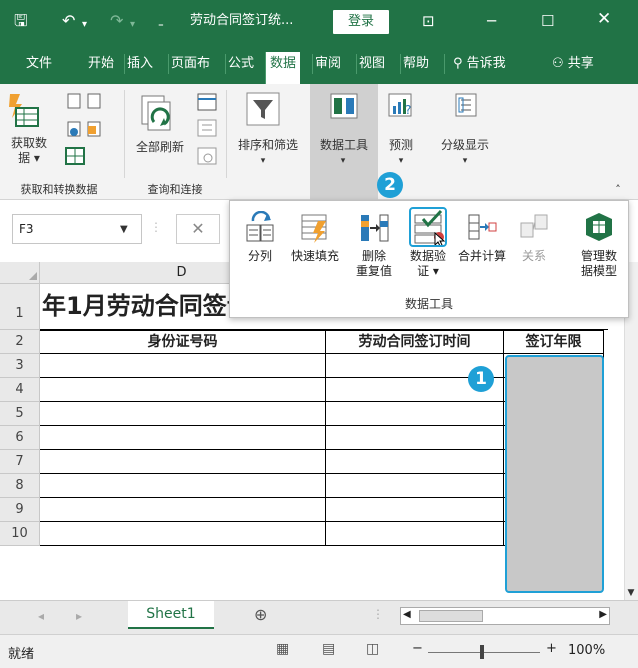 The height and width of the screenshot is (668, 638). Describe the element at coordinates (401, 161) in the screenshot. I see `forecast-dropdown-icon: ▾` at that location.